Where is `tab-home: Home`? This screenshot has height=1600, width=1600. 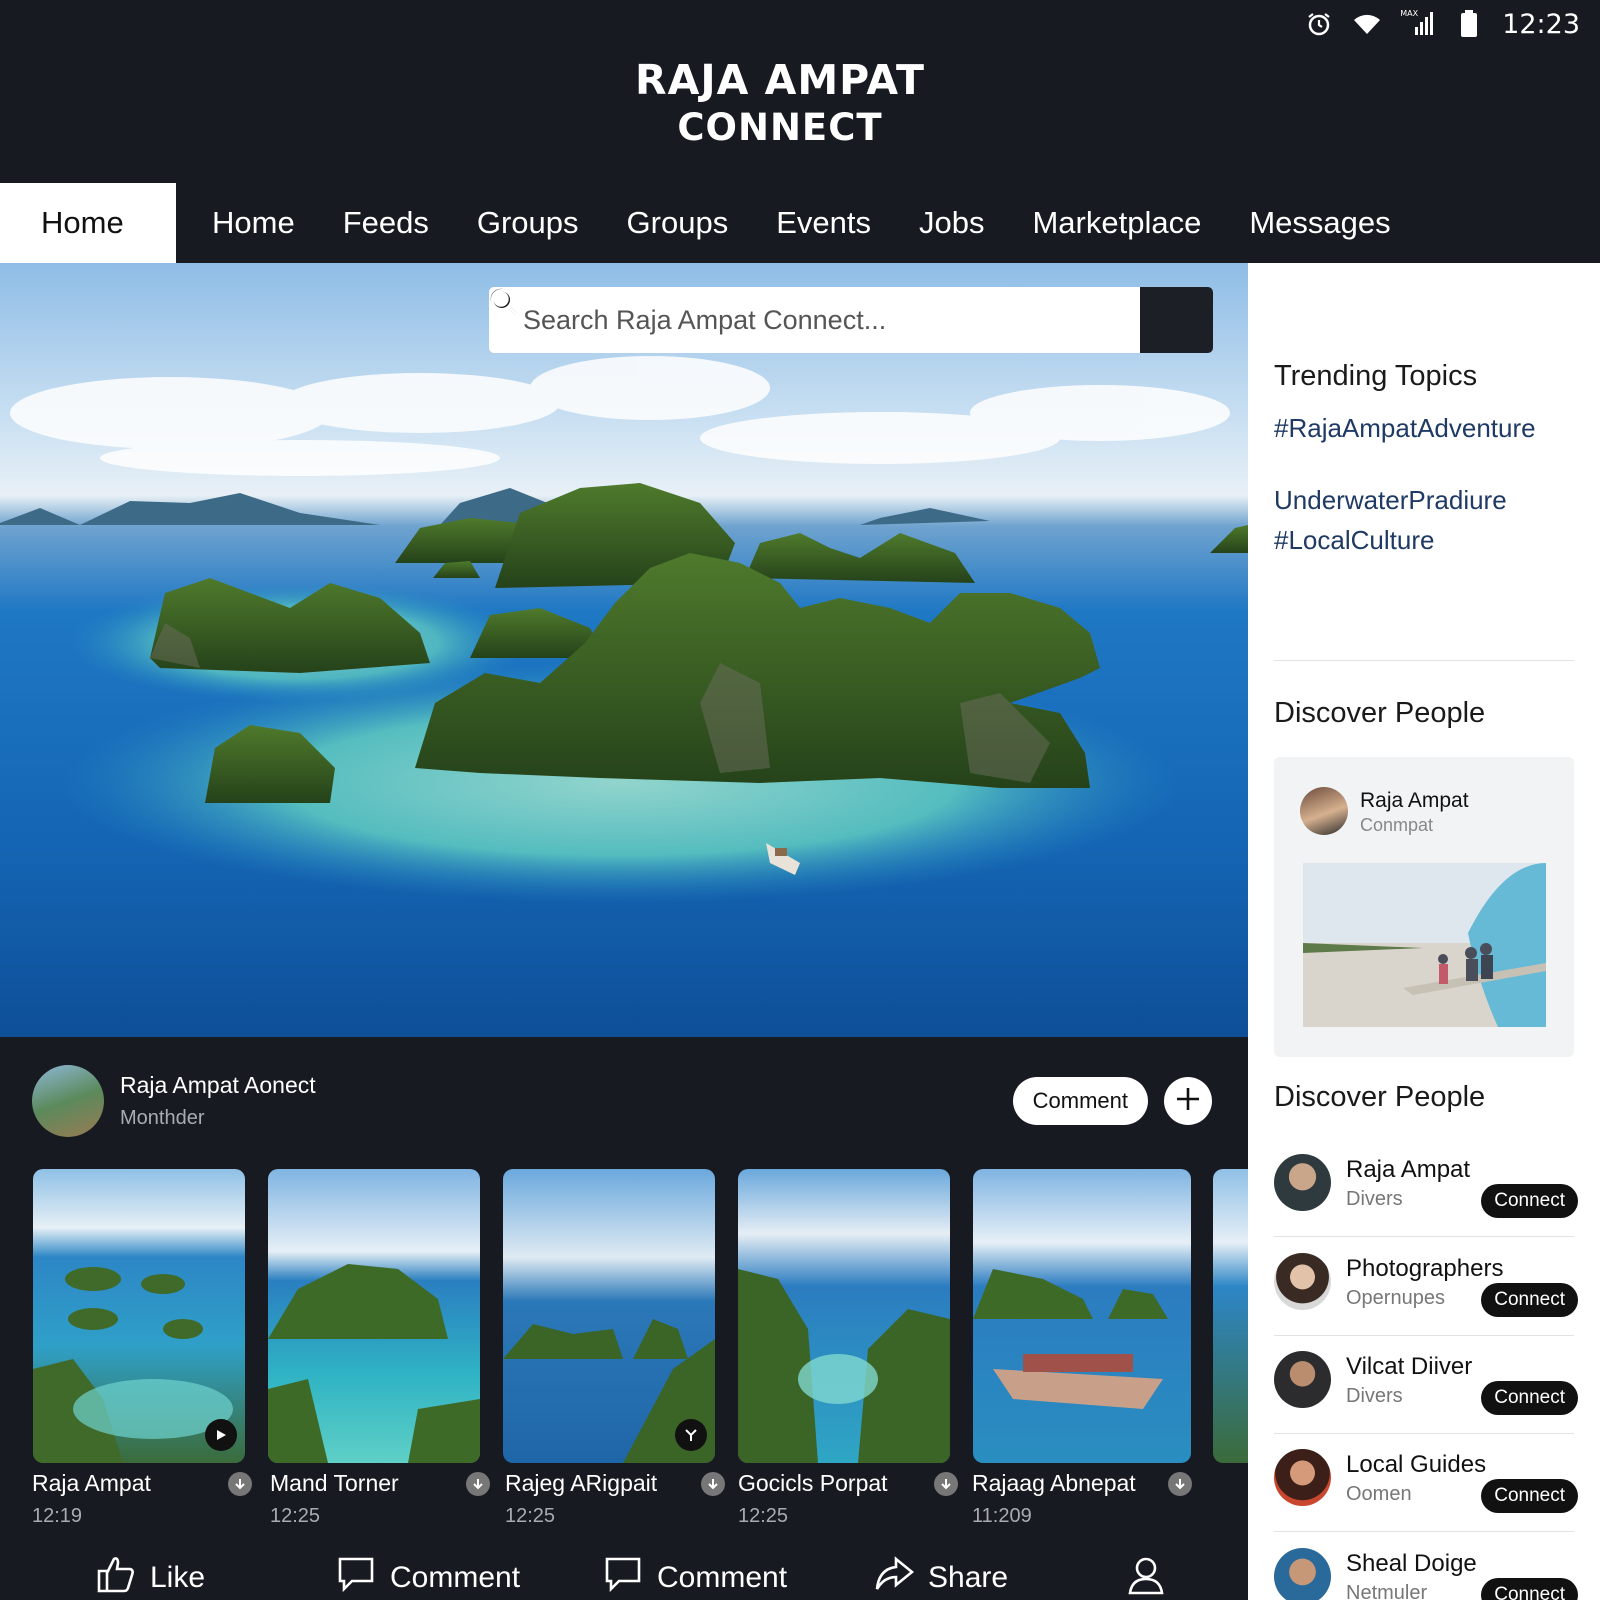 tab-home: Home is located at coordinates (247, 223).